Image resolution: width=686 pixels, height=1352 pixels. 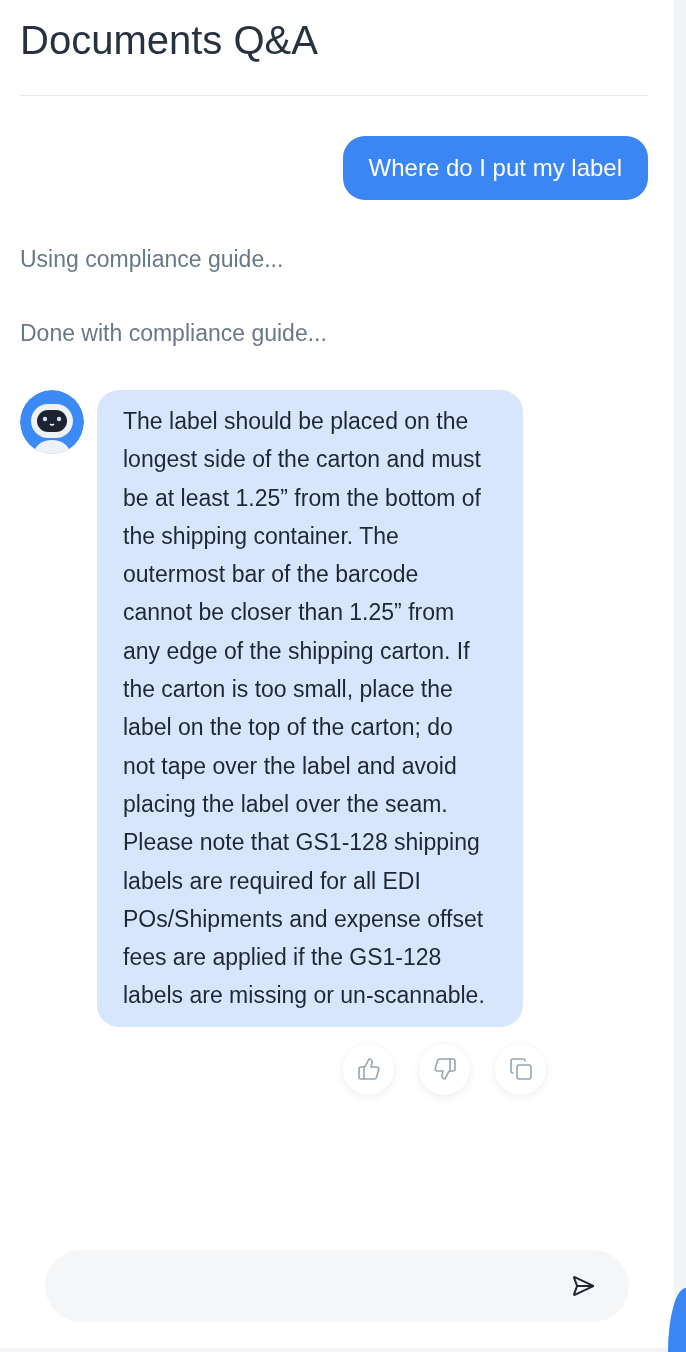 I want to click on robot-avatar-icon, so click(x=52, y=422).